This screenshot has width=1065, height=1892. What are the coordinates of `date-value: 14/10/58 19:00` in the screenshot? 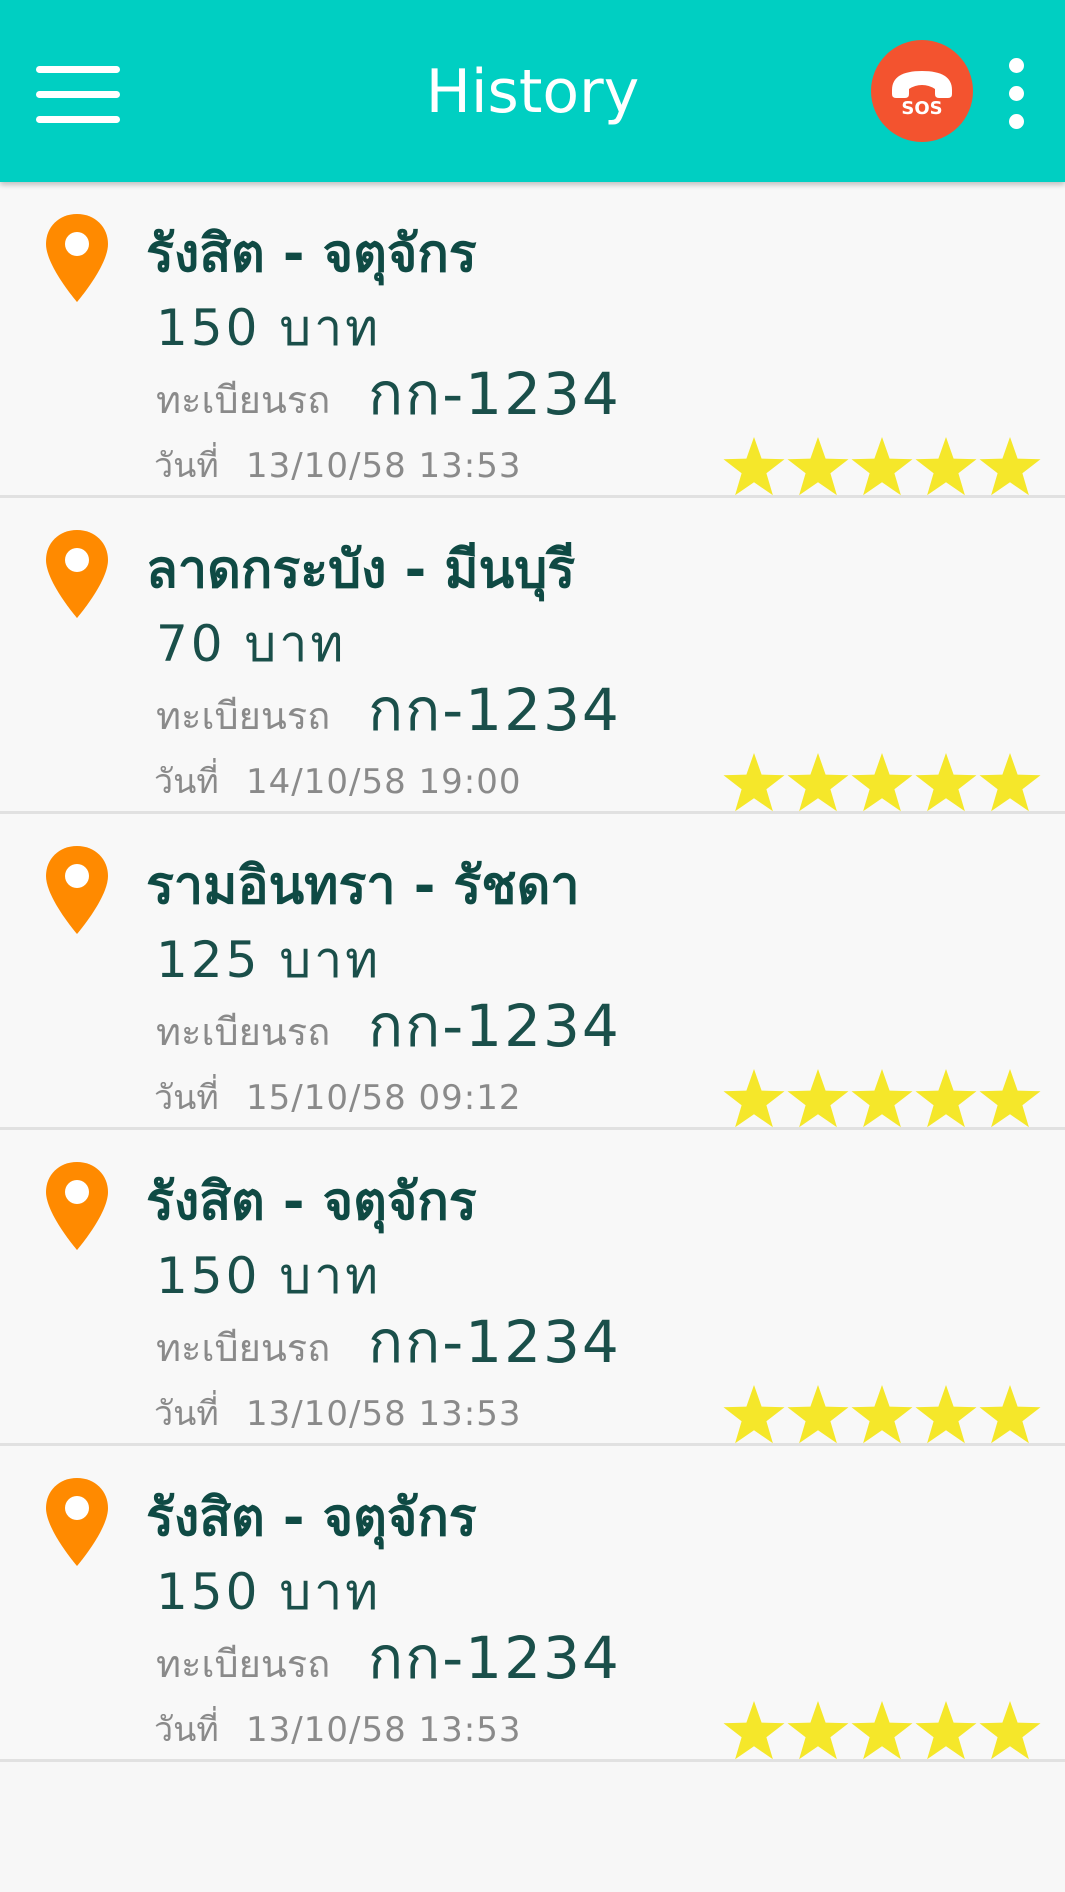 It's located at (384, 782).